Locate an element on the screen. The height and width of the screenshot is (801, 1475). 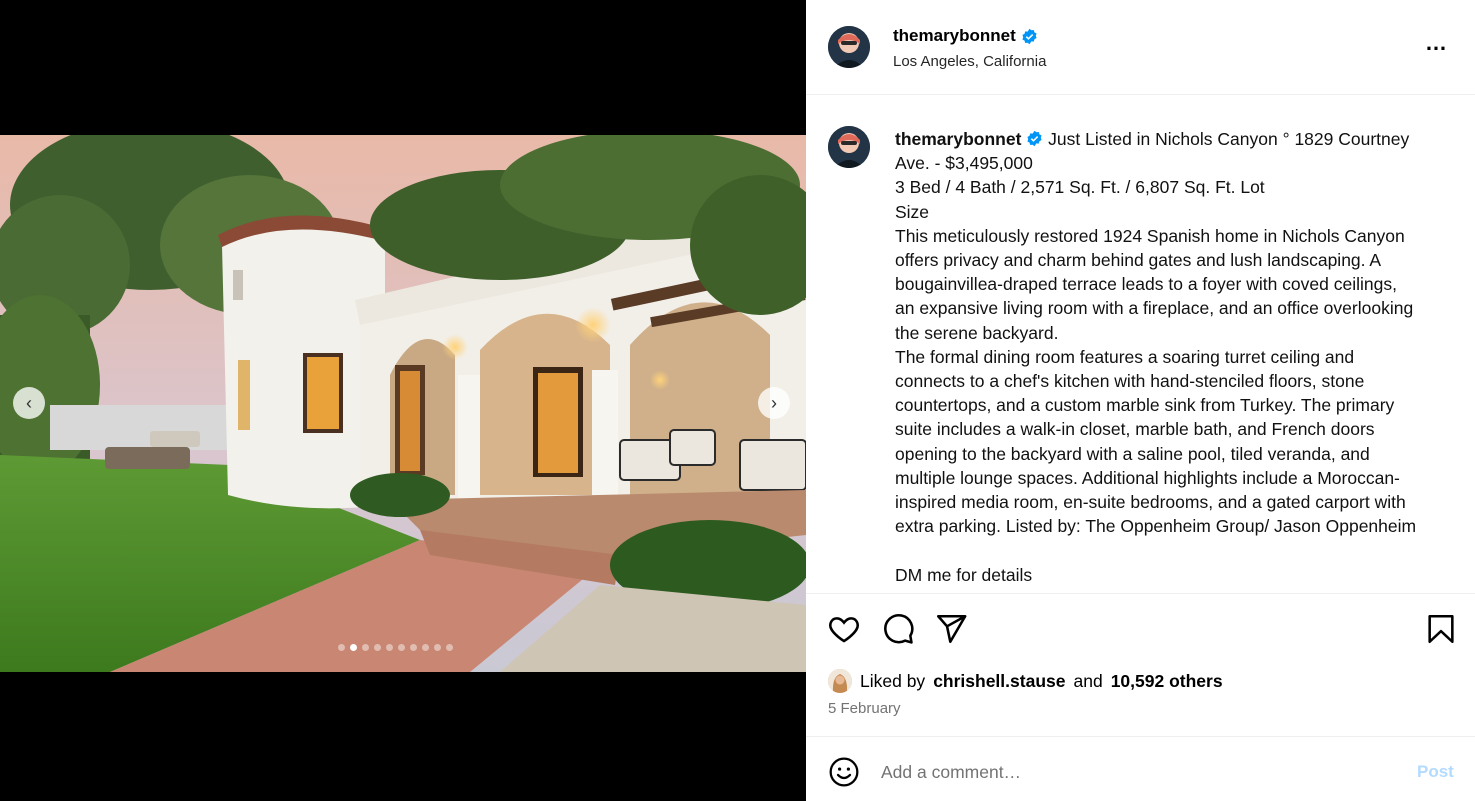
caption-line: Ave. - $3,495,000 is located at coordinates (964, 163).